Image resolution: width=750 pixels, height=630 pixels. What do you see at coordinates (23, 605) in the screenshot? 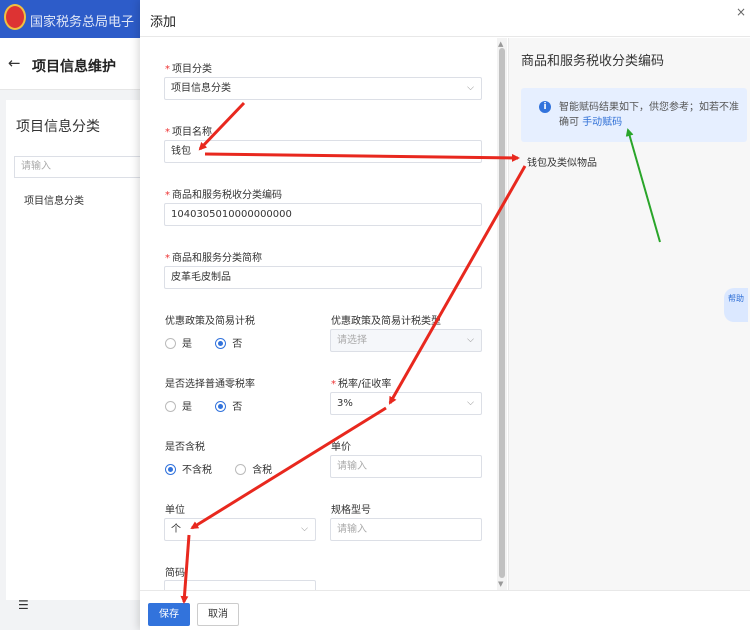
I see `menu-icon: ☰` at bounding box center [23, 605].